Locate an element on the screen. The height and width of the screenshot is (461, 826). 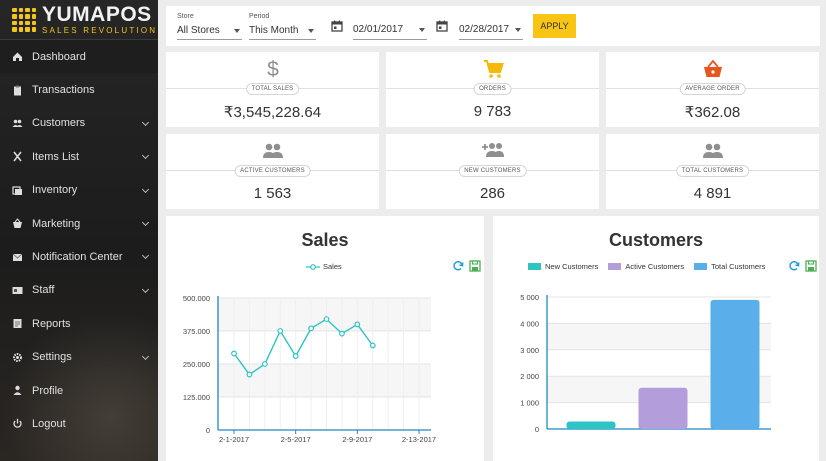
brand-logo: YUMAPOS SALES REVOLUTION is located at coordinates (79, 20).